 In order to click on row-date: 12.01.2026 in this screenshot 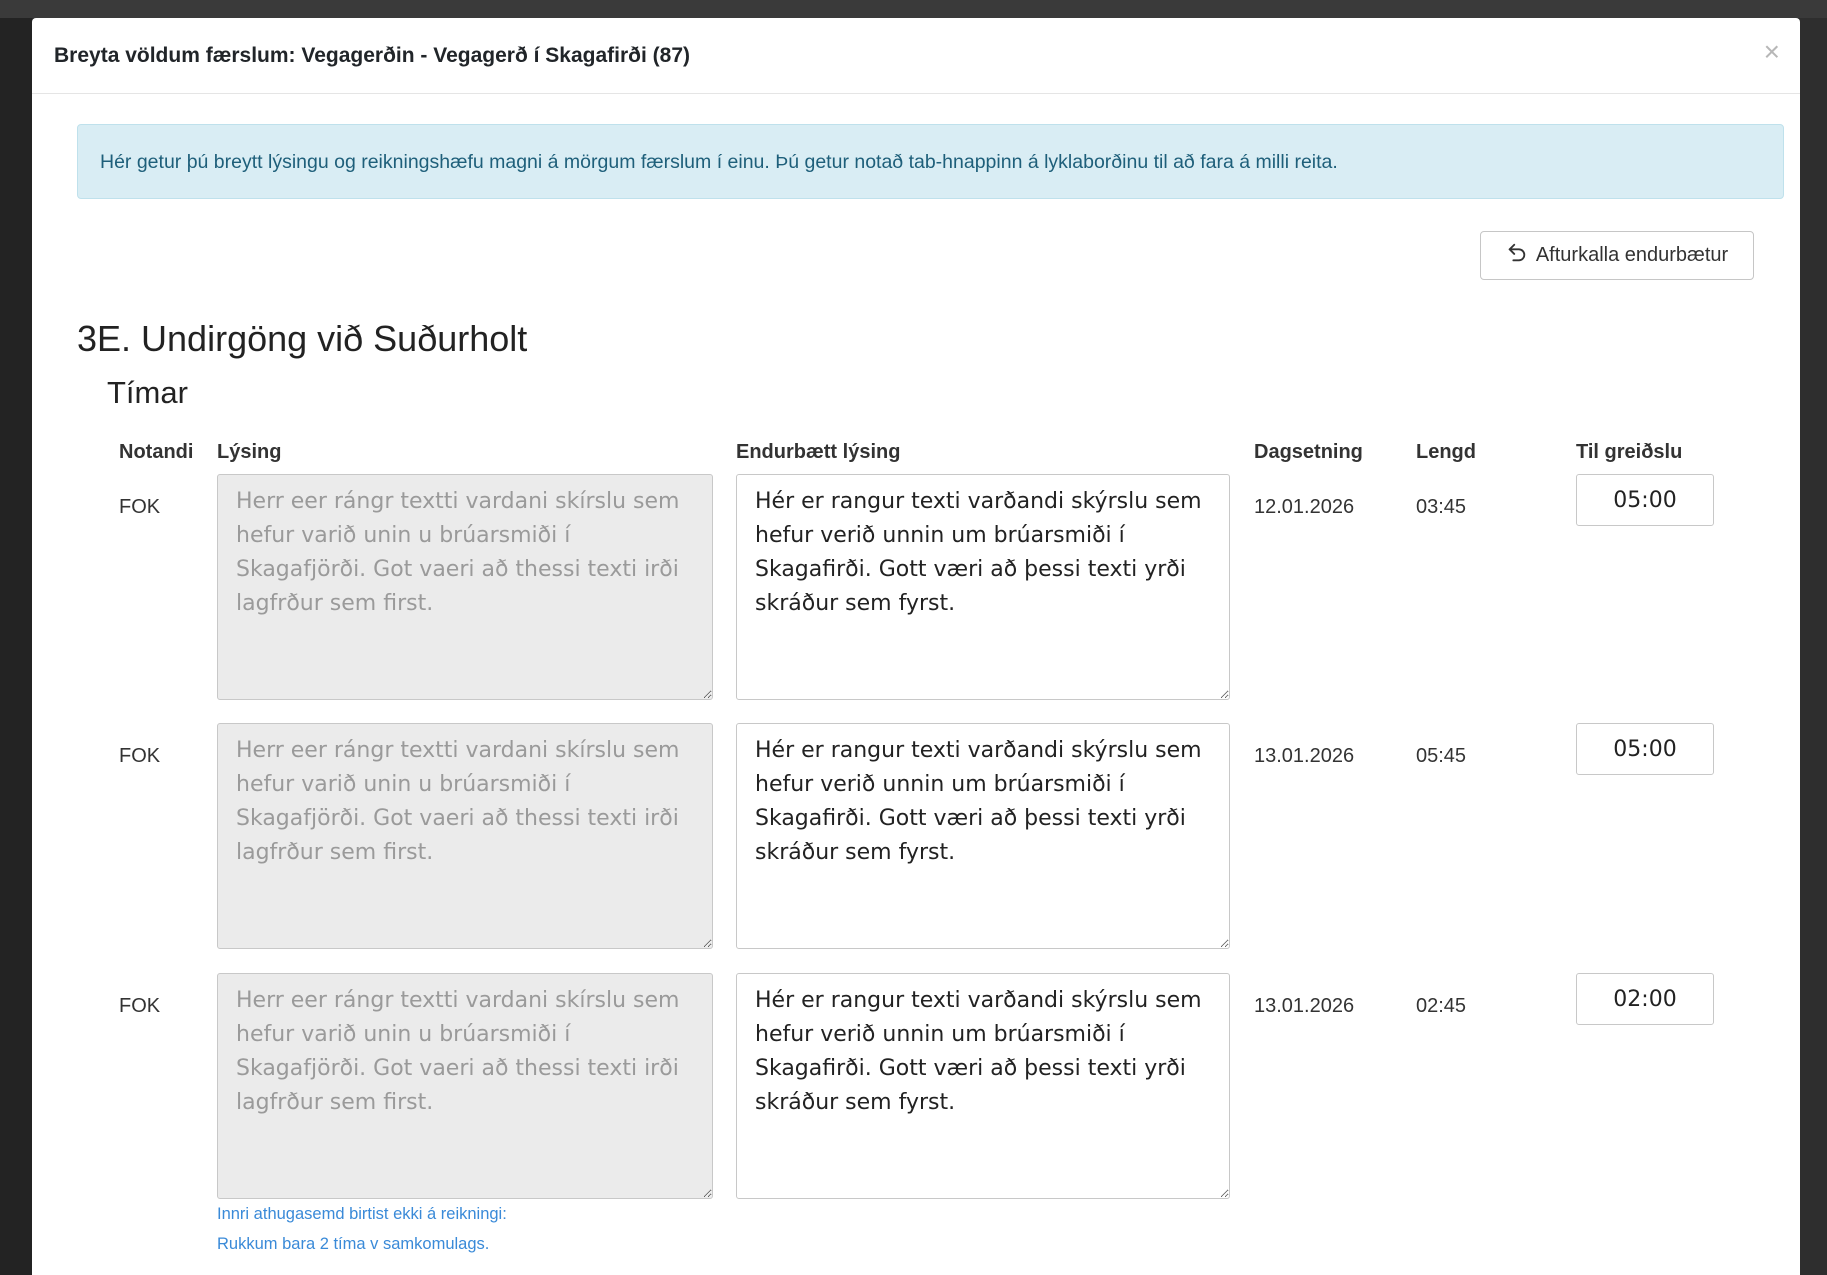, I will do `click(1304, 507)`.